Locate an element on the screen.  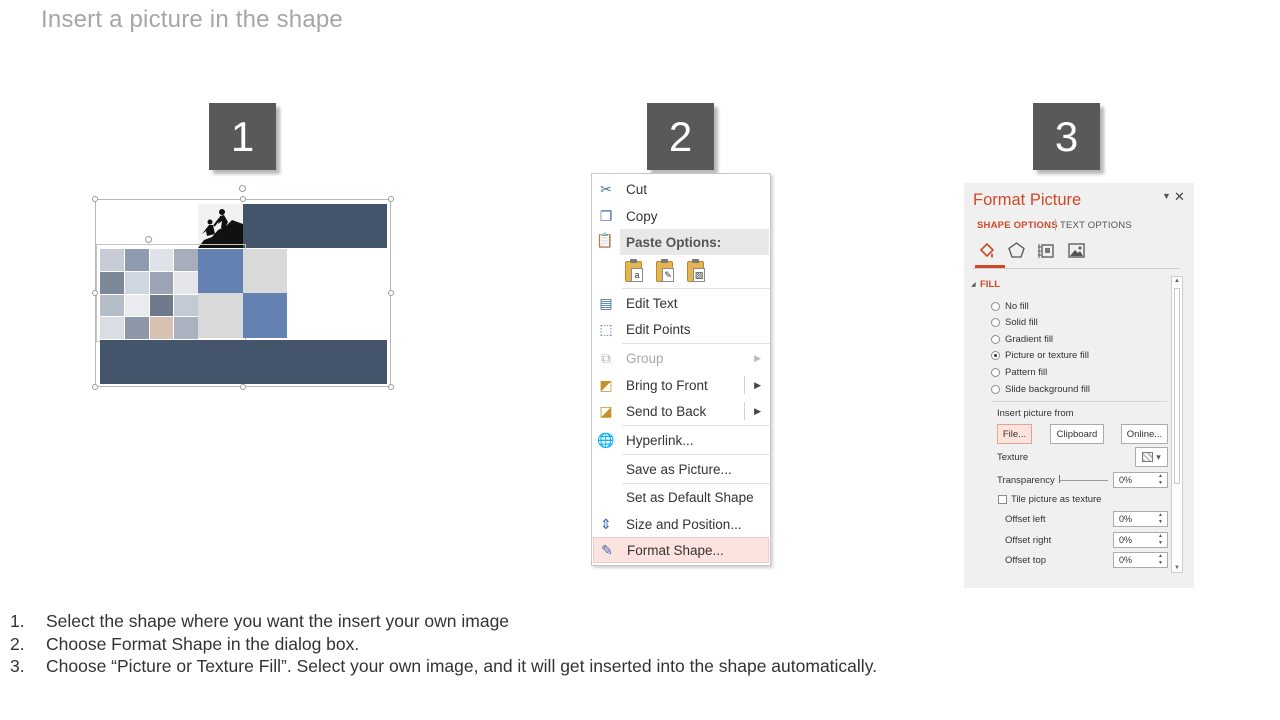
tile-picture-label: Tile picture as texture is located at coordinates (1056, 499).